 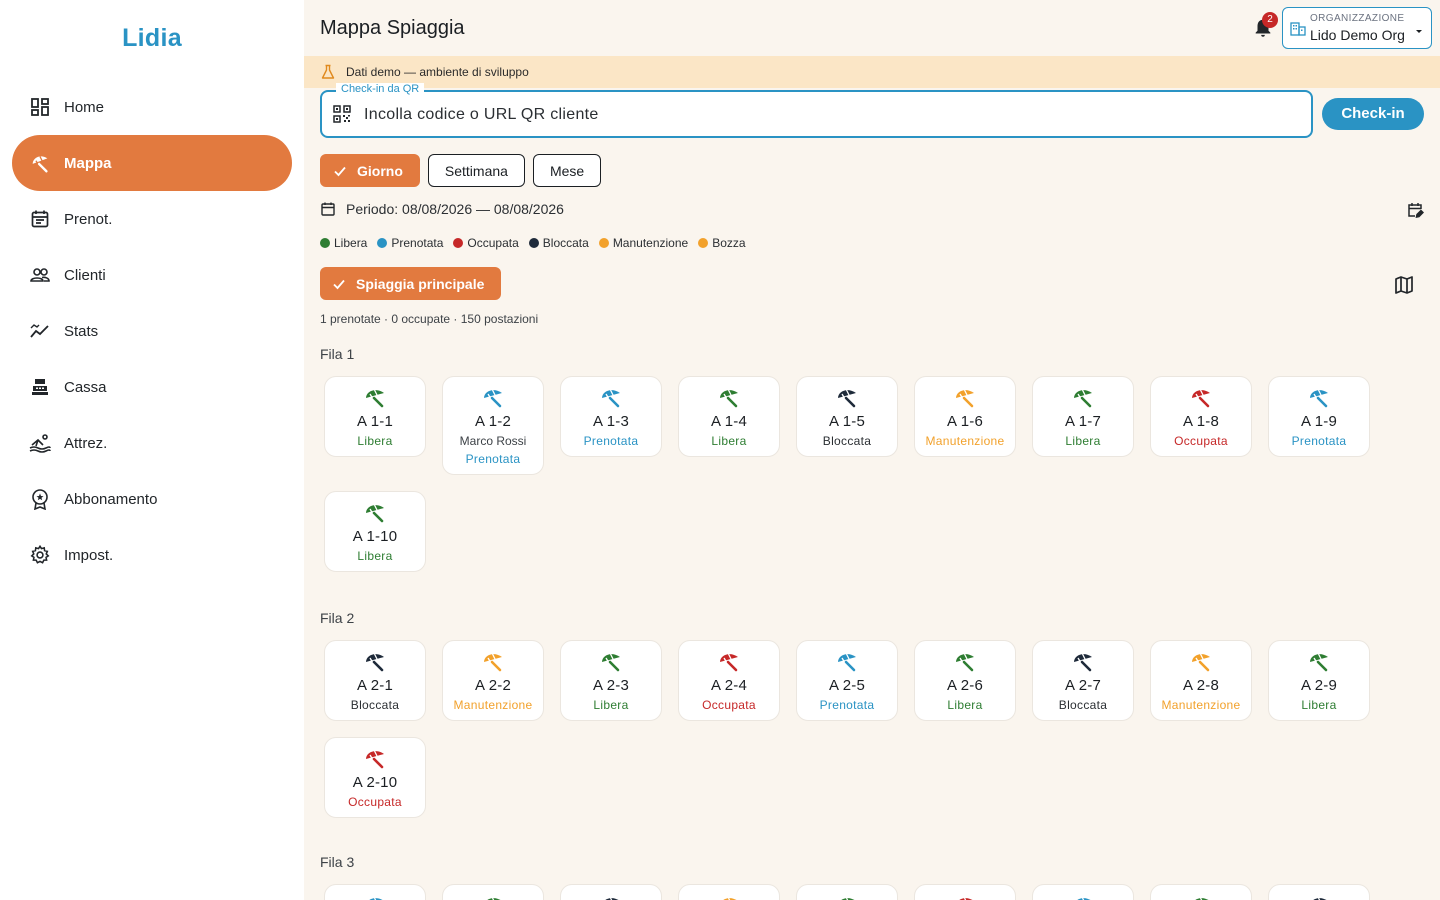 I want to click on range-week-button: Settimana, so click(x=476, y=170).